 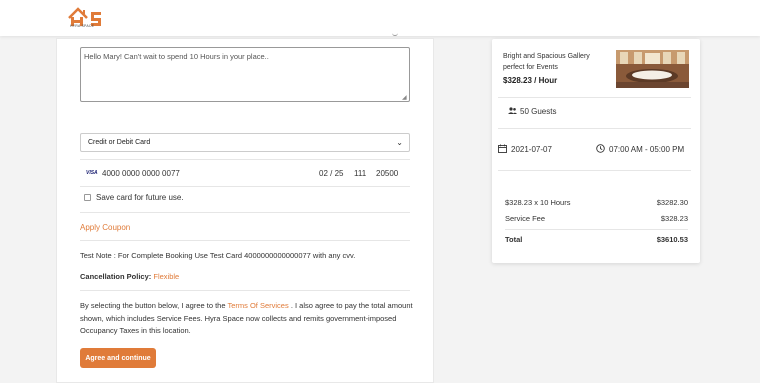 I want to click on resize-grip-icon: ◢, so click(x=404, y=97).